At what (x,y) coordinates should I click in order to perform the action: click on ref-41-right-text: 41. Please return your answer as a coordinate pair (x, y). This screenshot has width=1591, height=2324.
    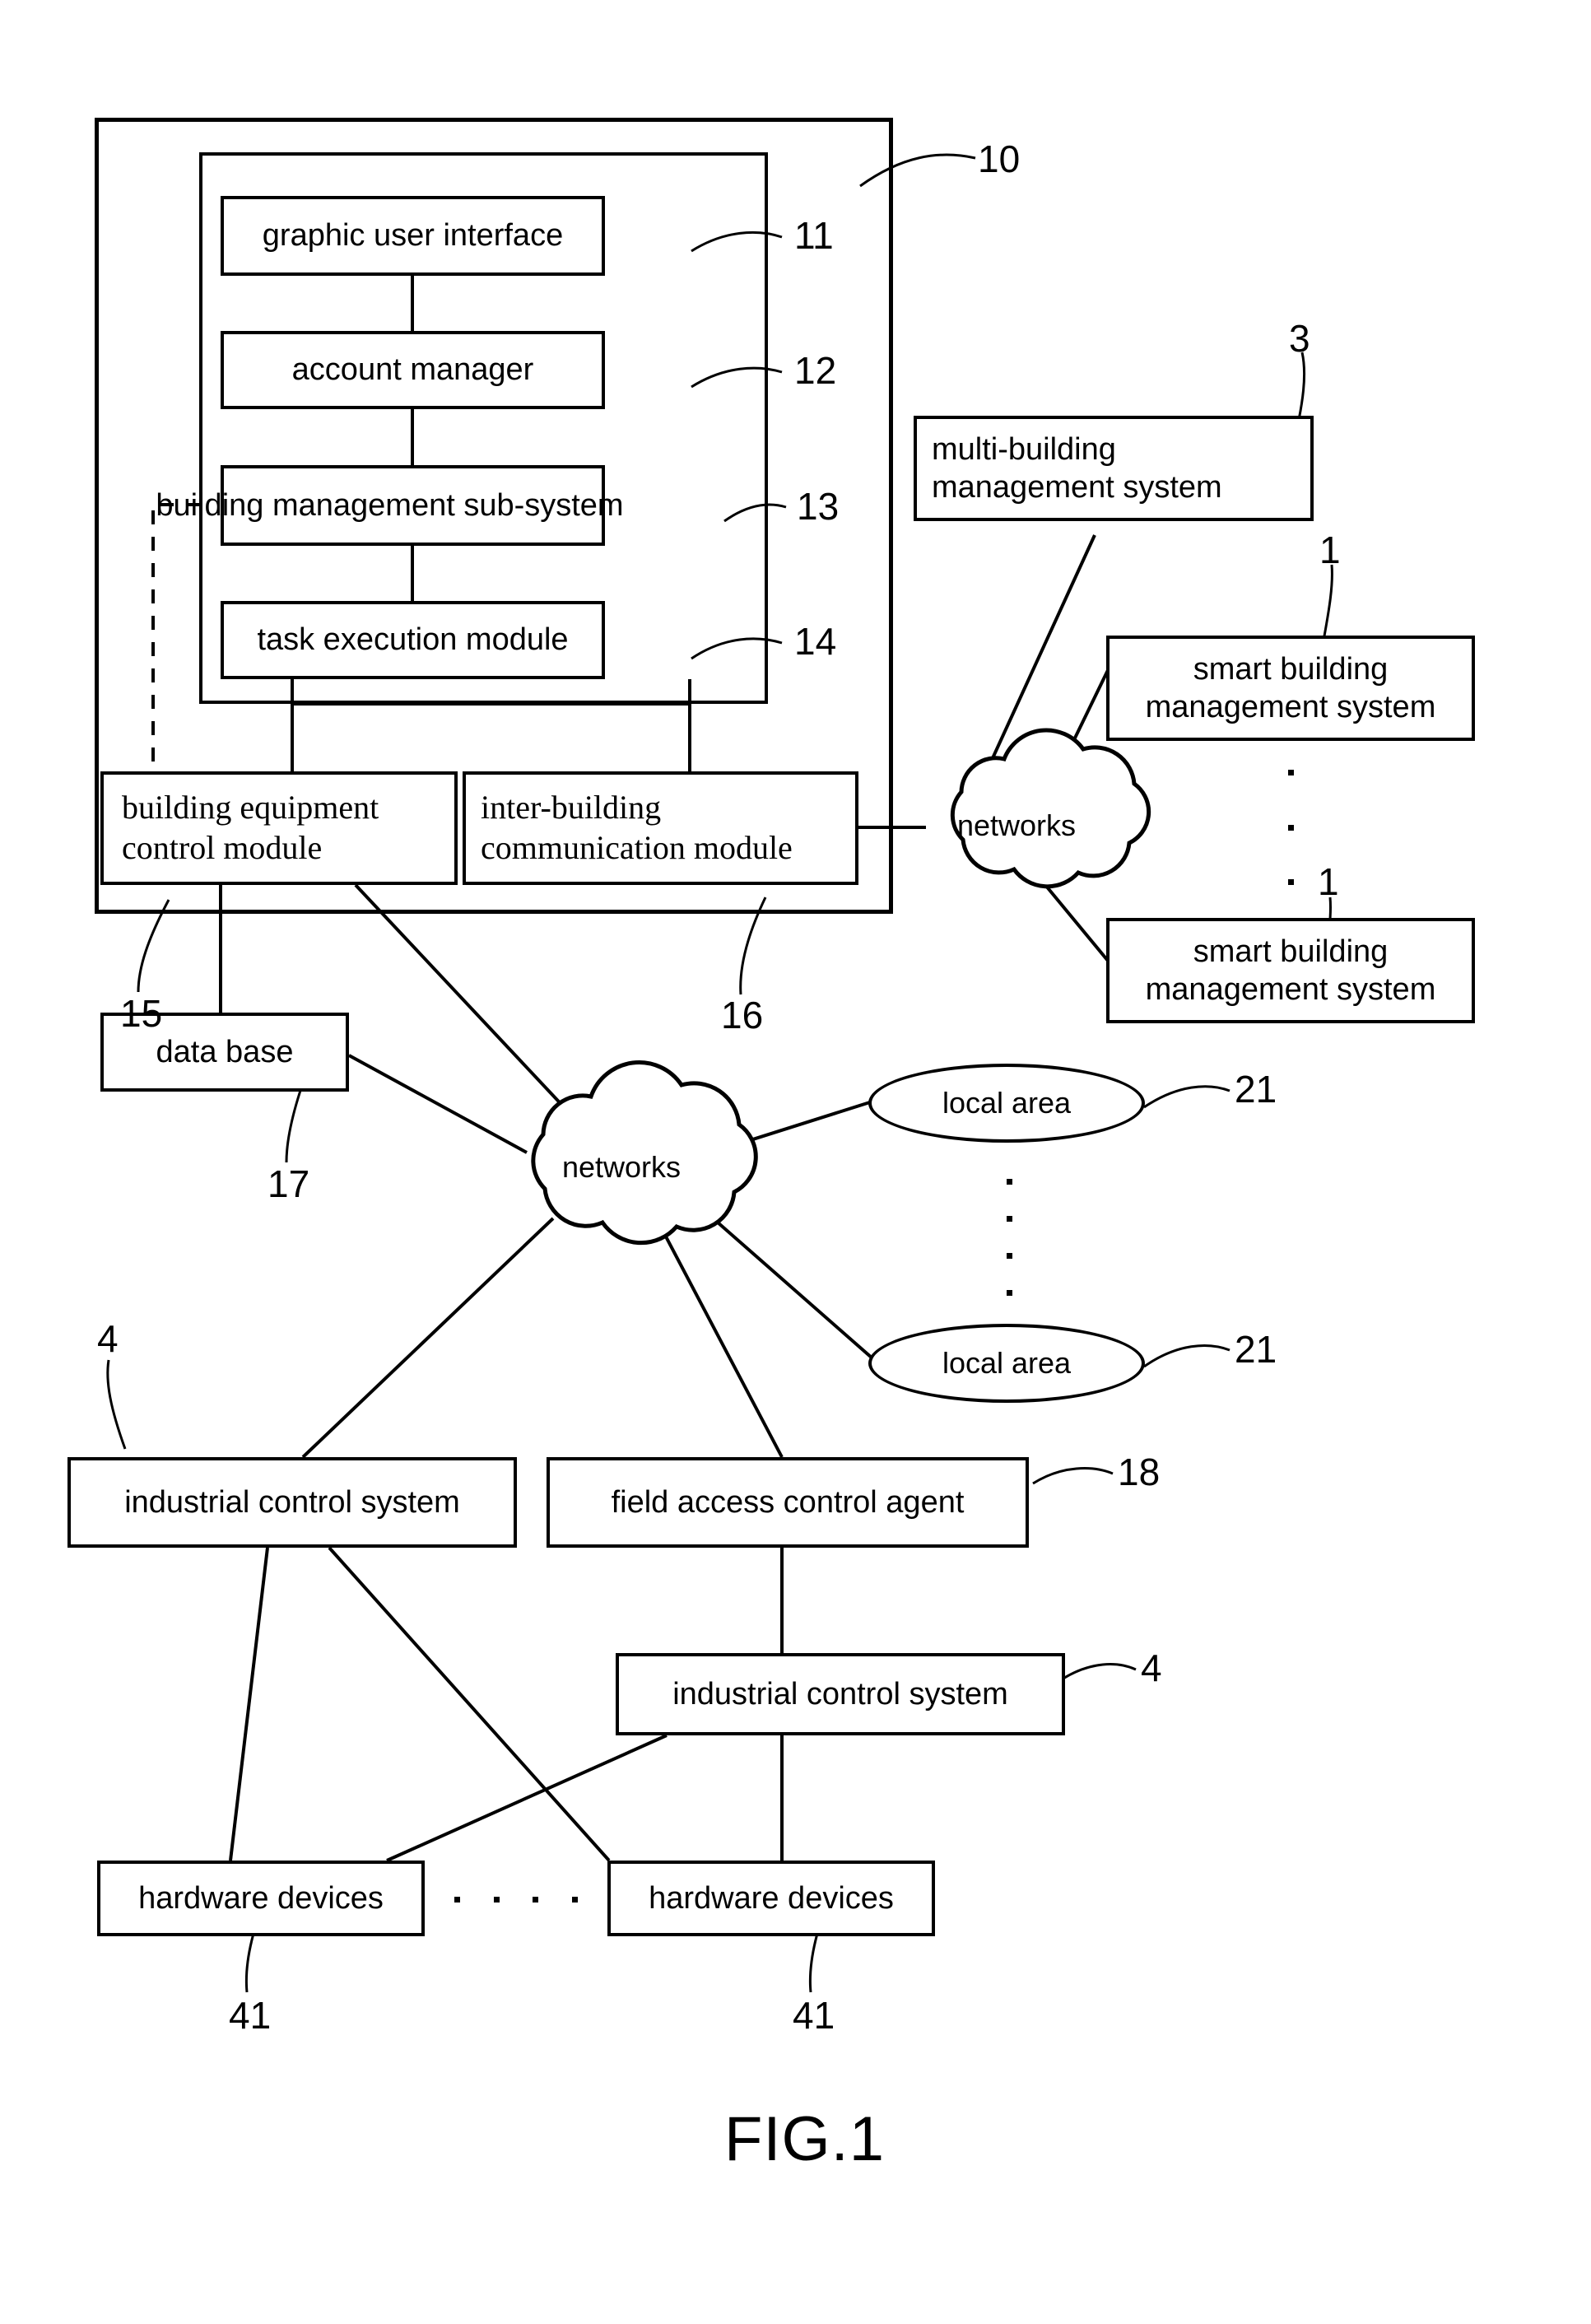
    Looking at the image, I should click on (814, 2015).